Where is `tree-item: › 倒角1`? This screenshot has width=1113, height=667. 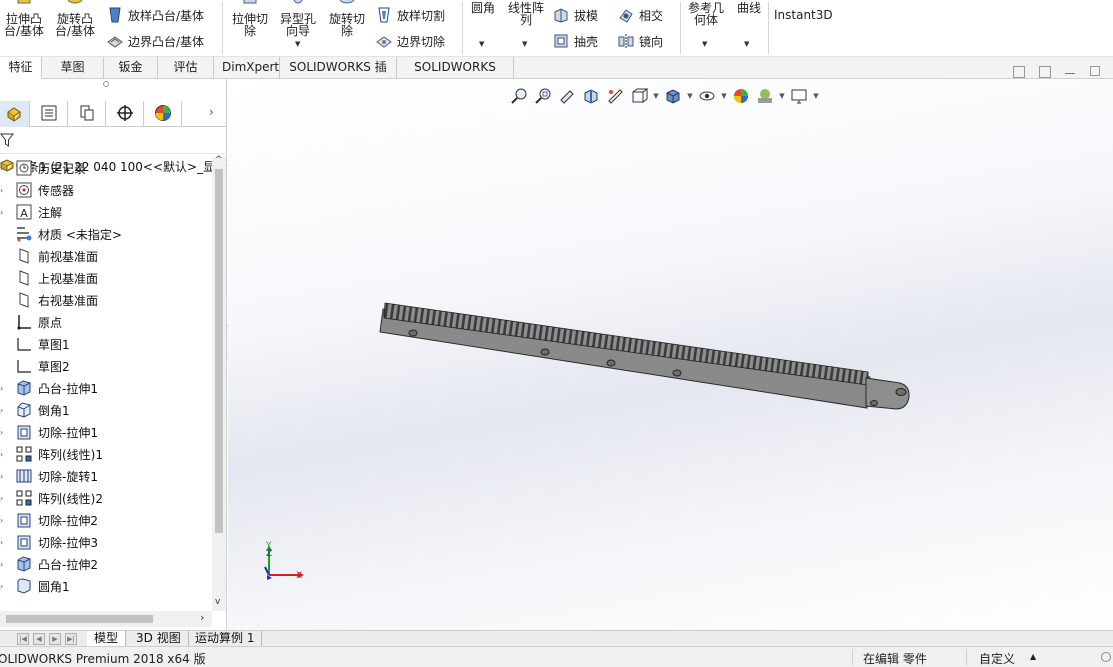
tree-item: › 倒角1 is located at coordinates (106, 410).